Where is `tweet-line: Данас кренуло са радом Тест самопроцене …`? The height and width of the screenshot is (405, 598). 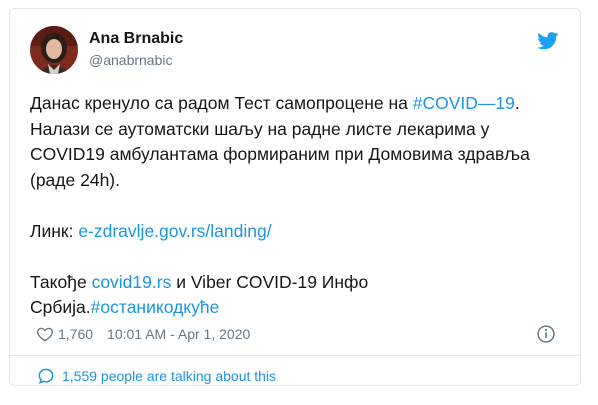
tweet-line: Данас кренуло са радом Тест самопроцене … is located at coordinates (297, 104).